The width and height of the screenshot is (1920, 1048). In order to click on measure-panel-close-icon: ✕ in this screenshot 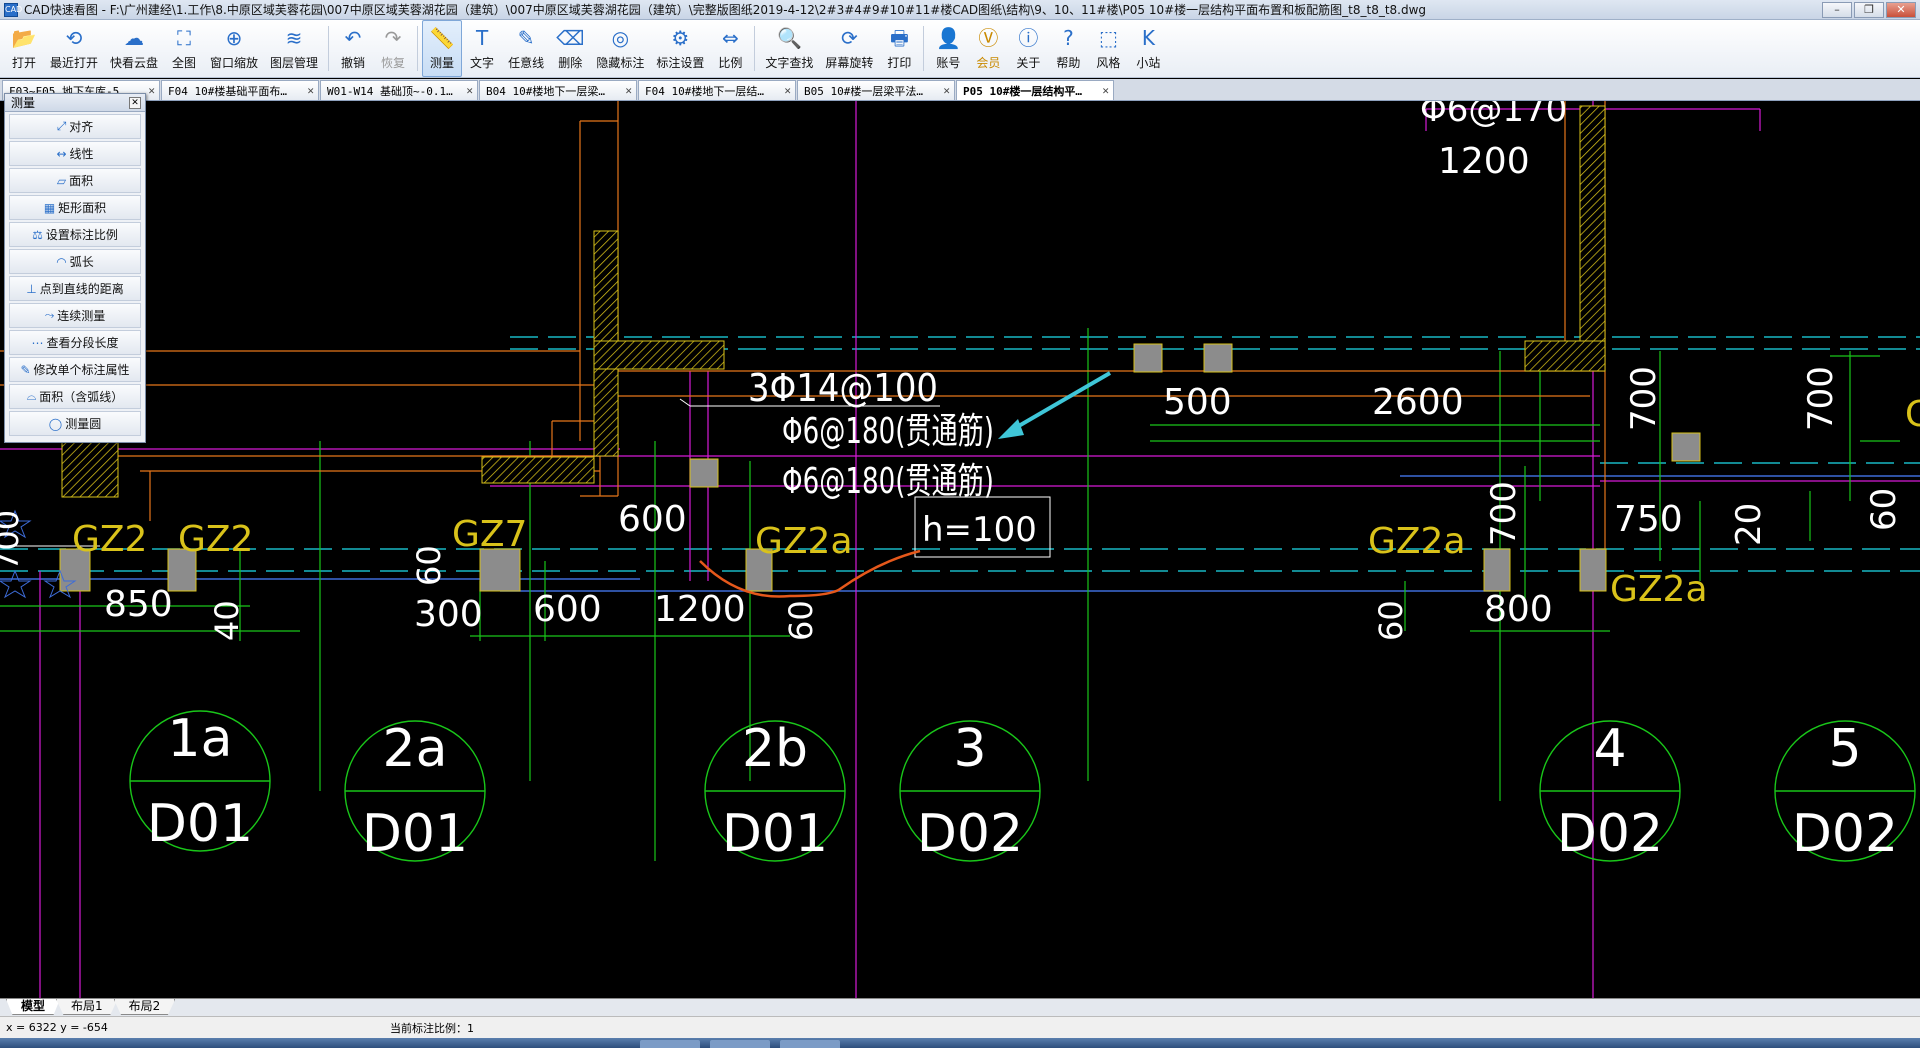, I will do `click(135, 102)`.